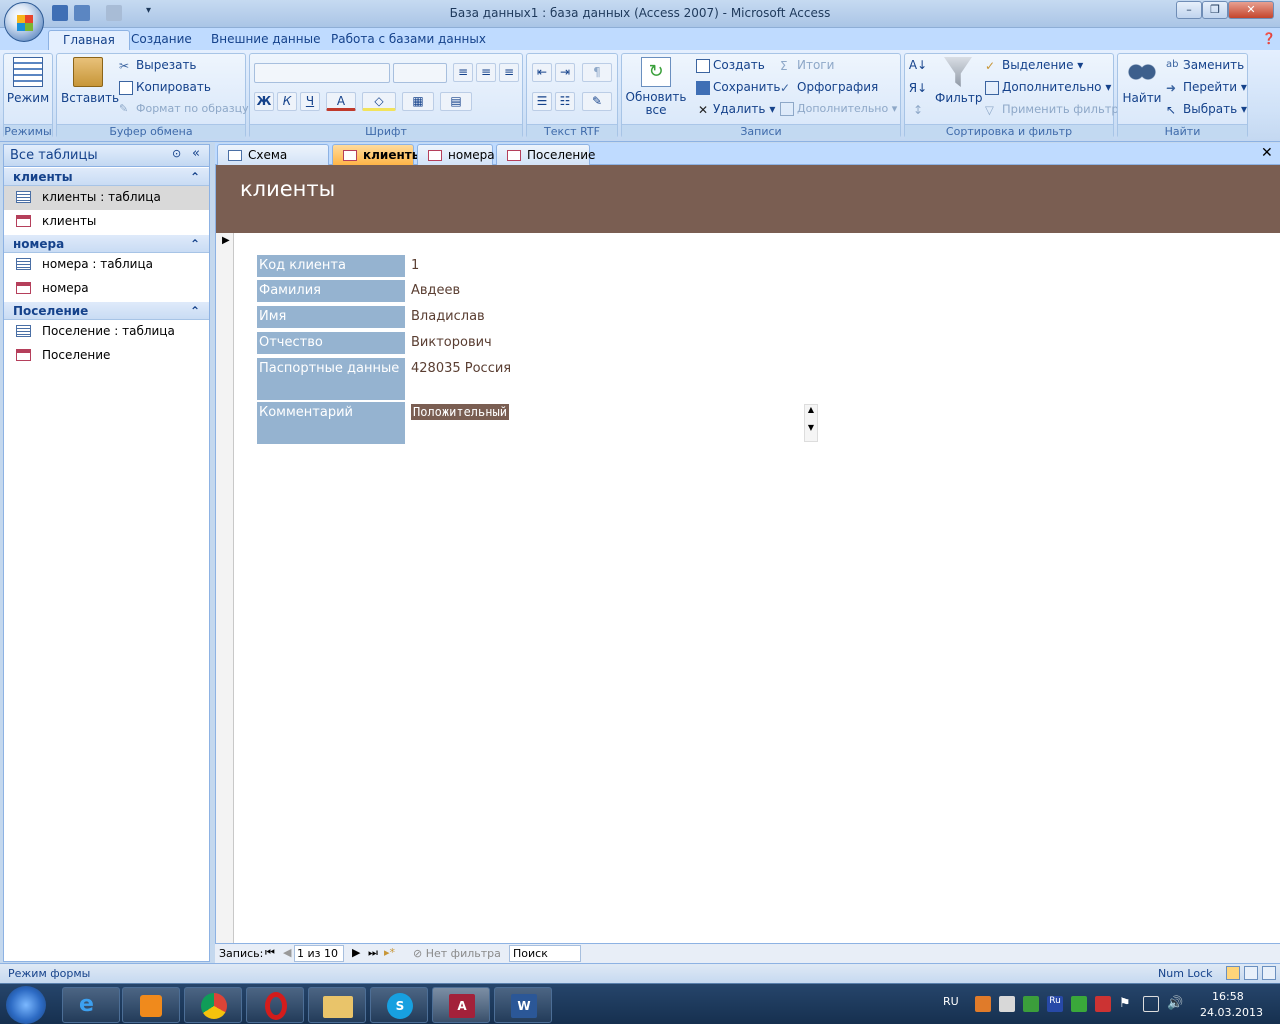 The width and height of the screenshot is (1280, 1024). Describe the element at coordinates (319, 953) in the screenshot. I see `record-position-input: 1 из 10` at that location.